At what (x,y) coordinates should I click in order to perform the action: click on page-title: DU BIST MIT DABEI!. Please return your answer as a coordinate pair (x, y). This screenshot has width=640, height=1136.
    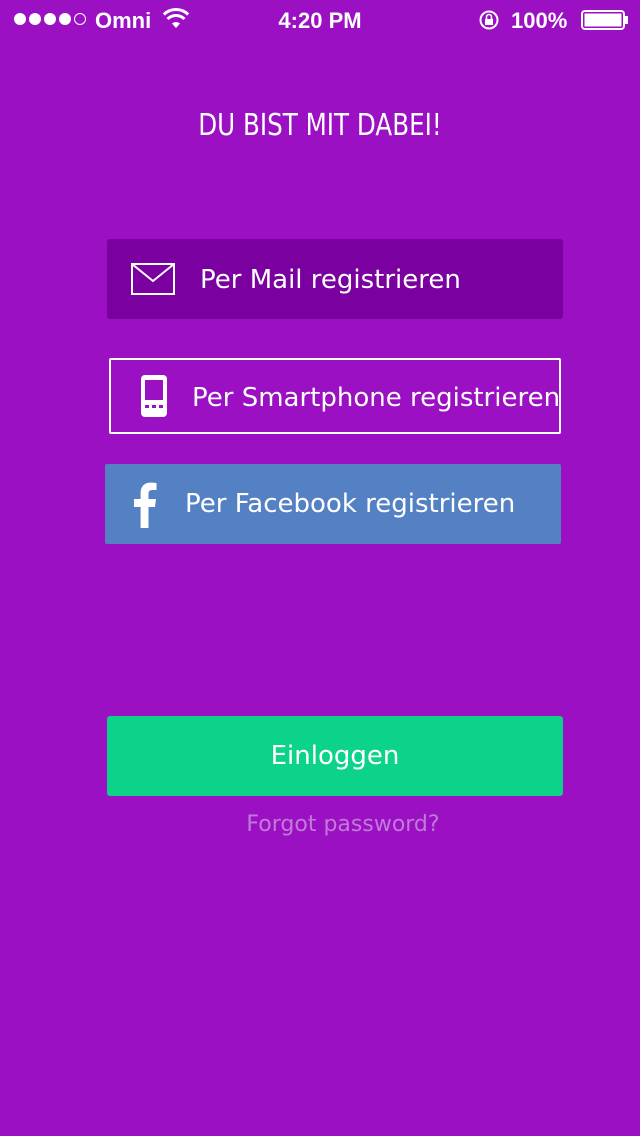
    Looking at the image, I should click on (320, 125).